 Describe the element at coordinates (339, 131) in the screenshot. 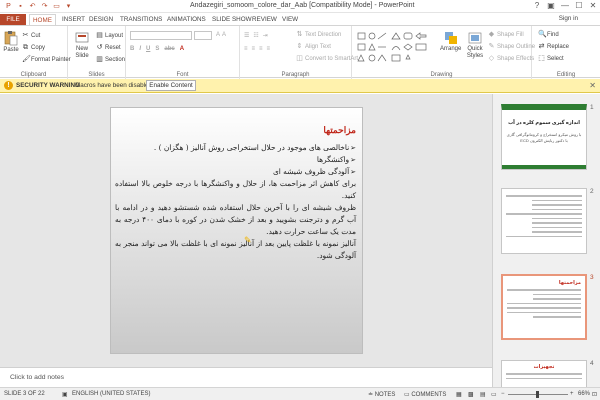

I see `slide-title: مزاحمتها` at that location.